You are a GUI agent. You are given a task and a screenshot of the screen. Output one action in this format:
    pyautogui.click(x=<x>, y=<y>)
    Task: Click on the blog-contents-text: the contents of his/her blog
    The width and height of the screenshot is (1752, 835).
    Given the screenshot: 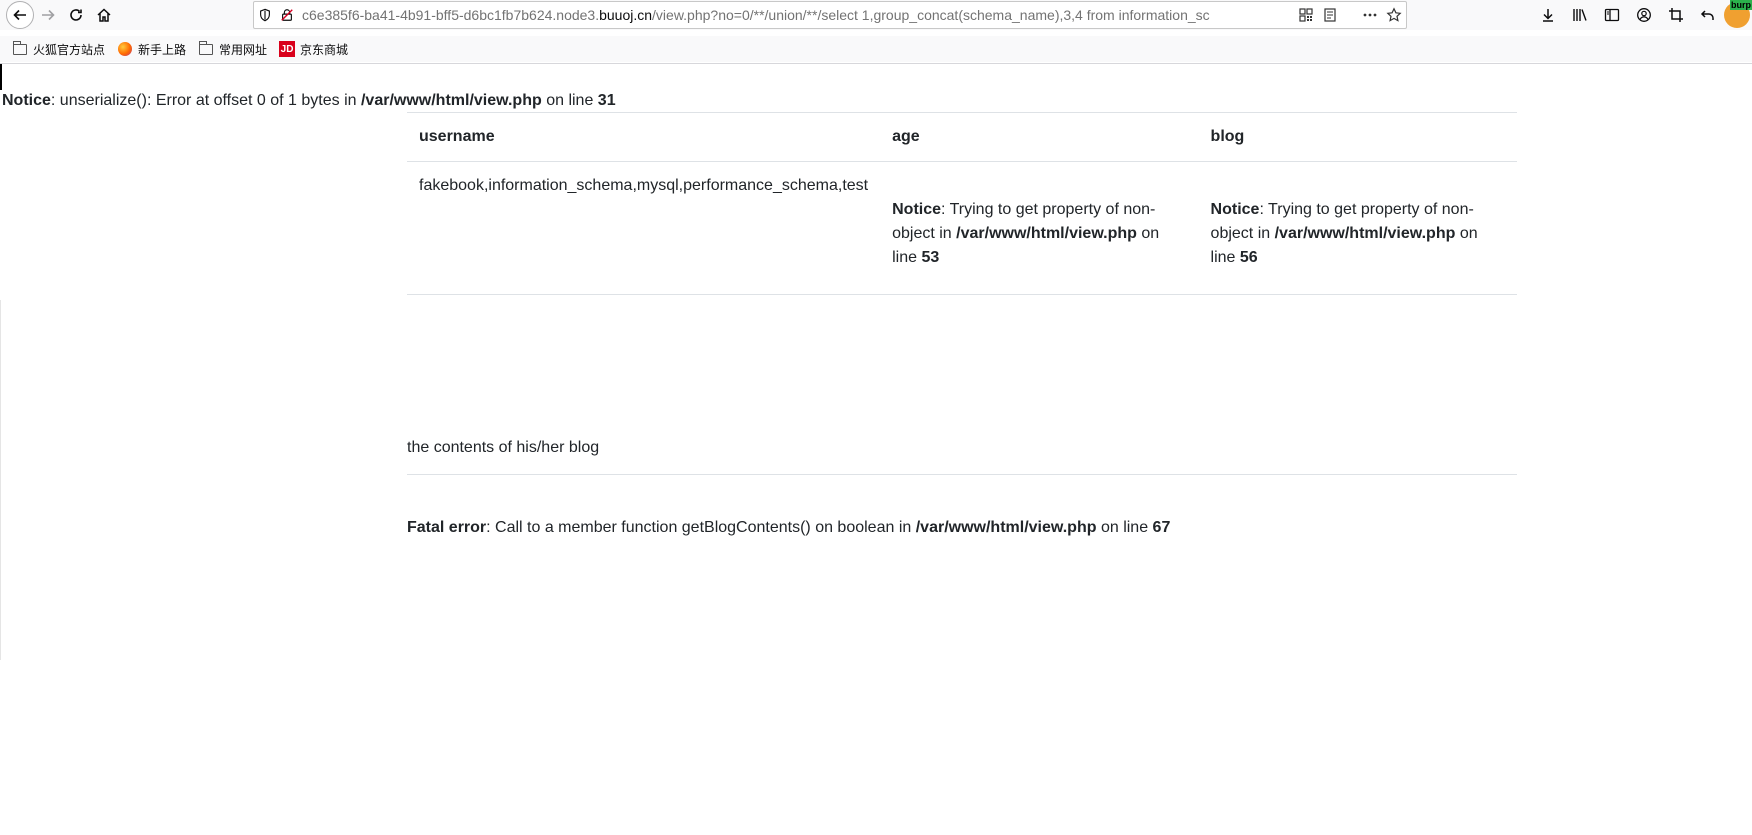 What is the action you would take?
    pyautogui.click(x=503, y=447)
    